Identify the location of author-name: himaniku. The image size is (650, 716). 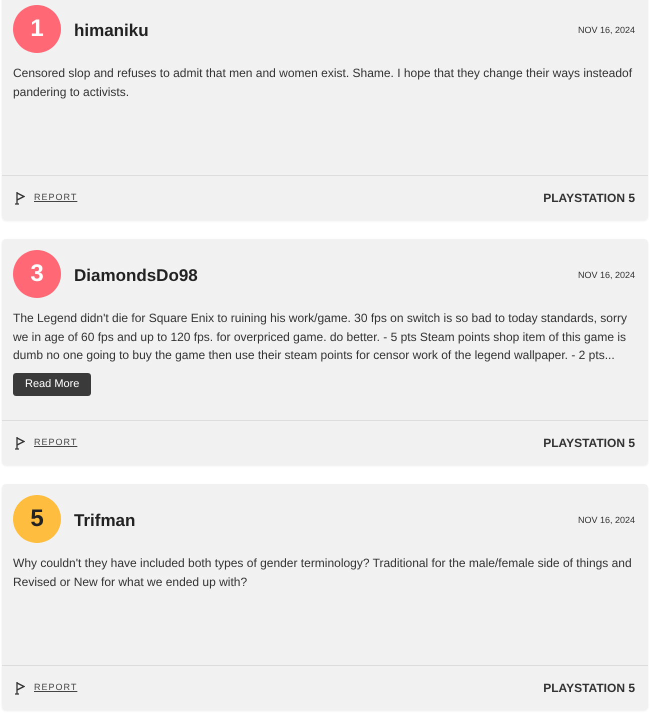
(111, 31).